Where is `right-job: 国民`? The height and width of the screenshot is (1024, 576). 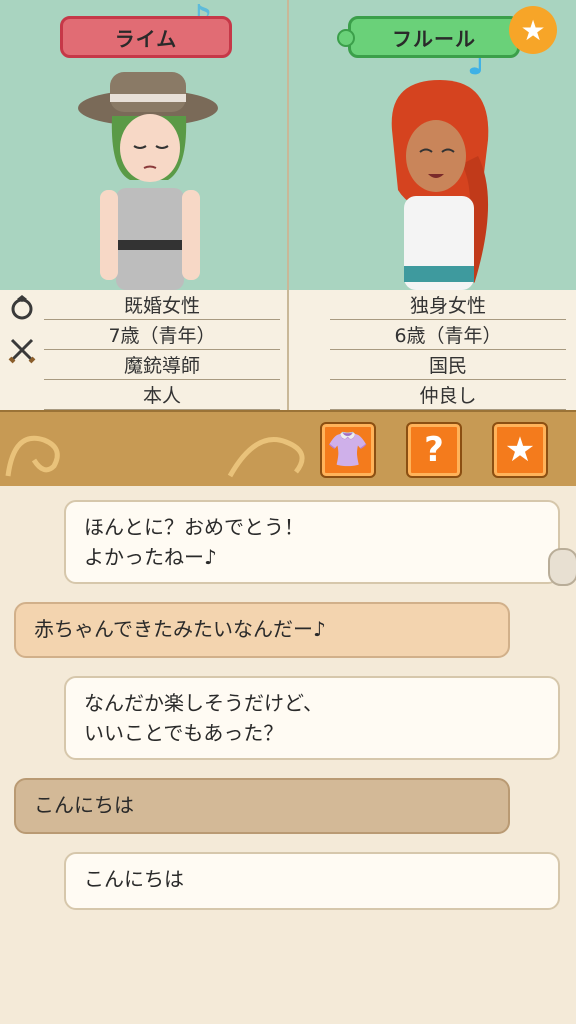
right-job: 国民 is located at coordinates (448, 365).